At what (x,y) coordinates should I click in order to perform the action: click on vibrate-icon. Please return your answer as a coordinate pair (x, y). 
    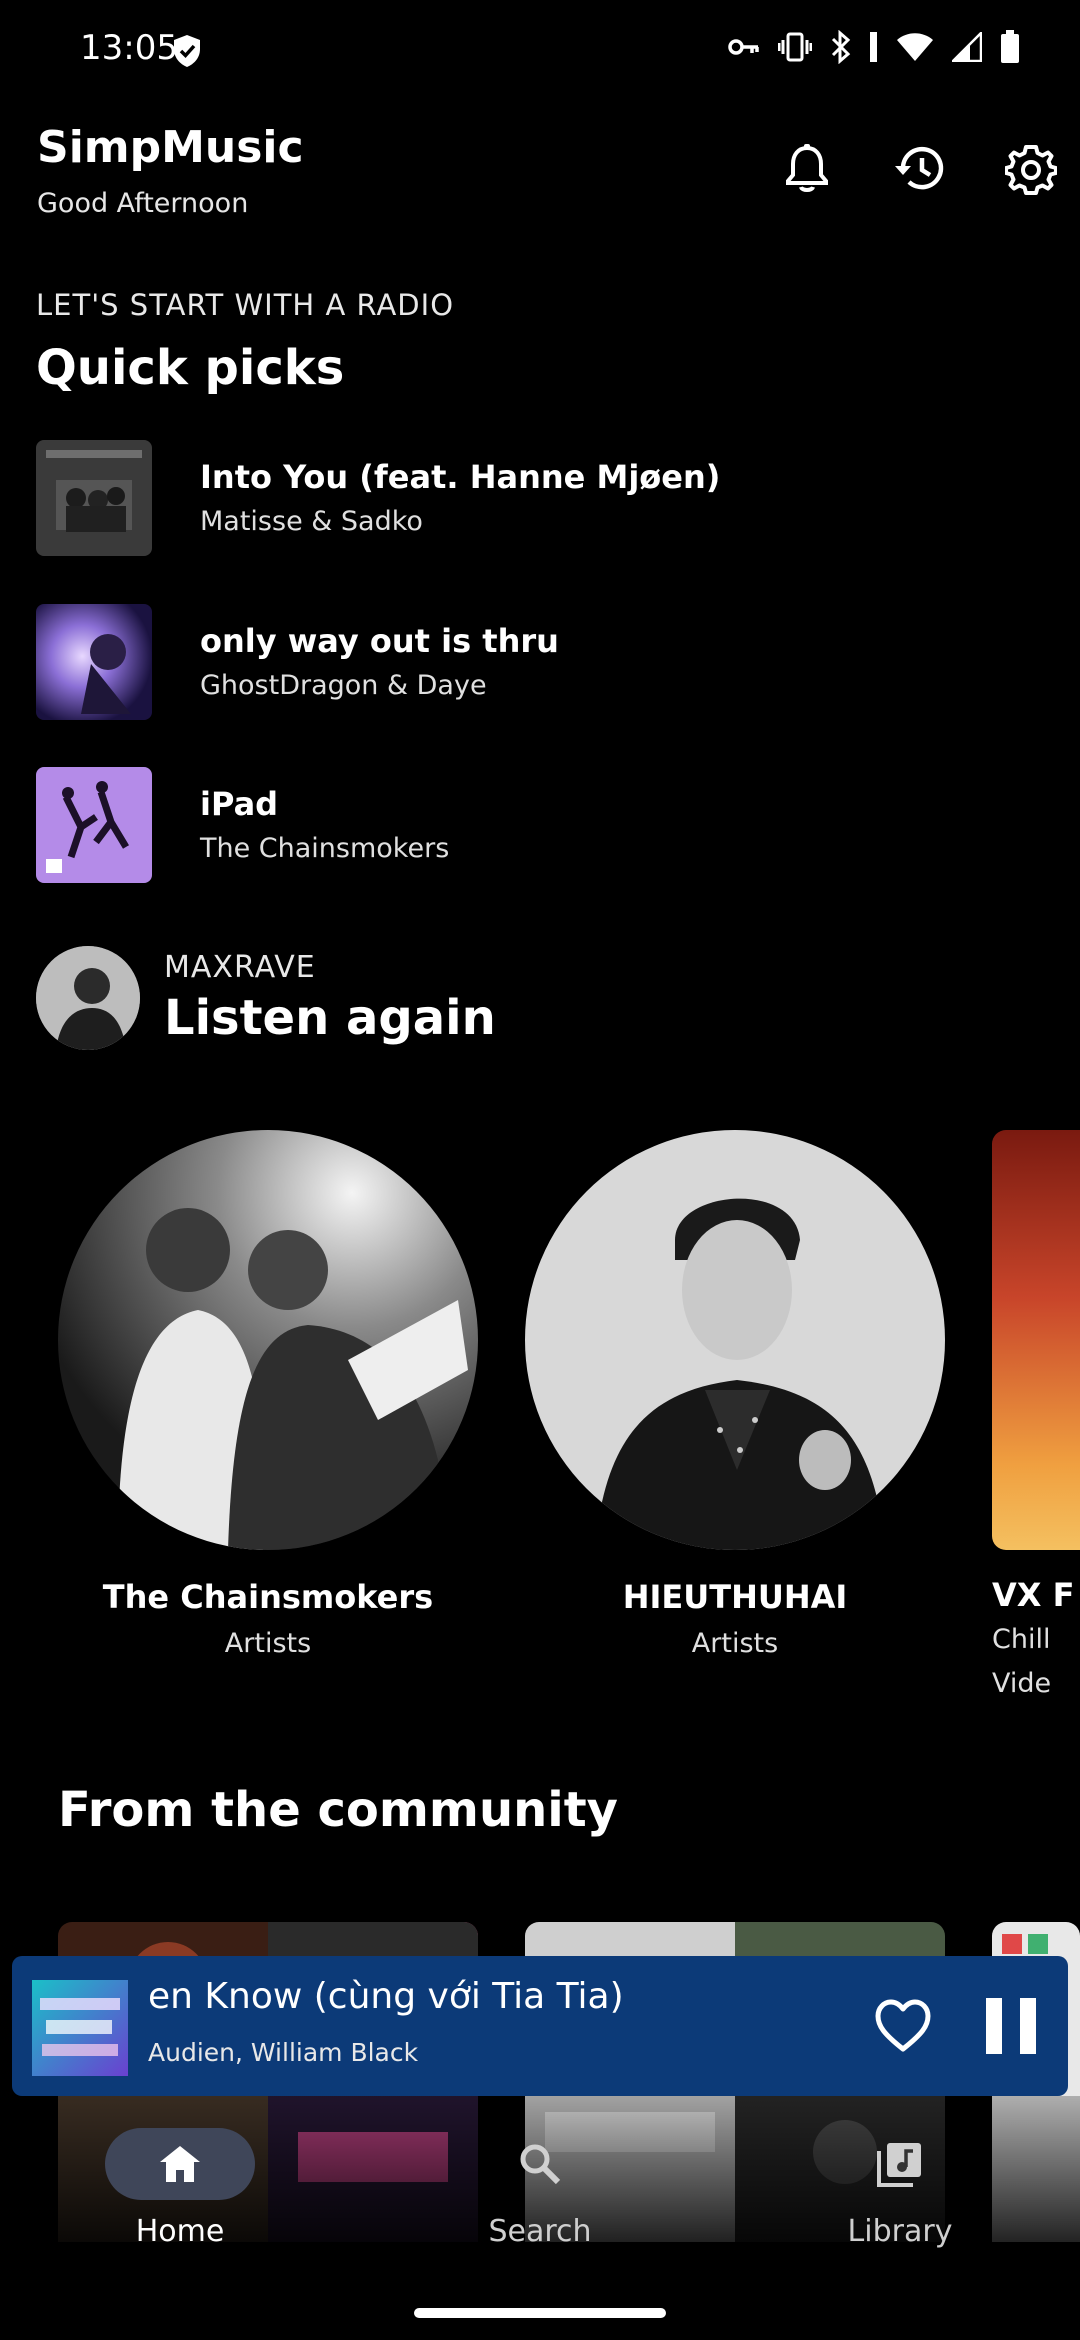
    Looking at the image, I should click on (795, 47).